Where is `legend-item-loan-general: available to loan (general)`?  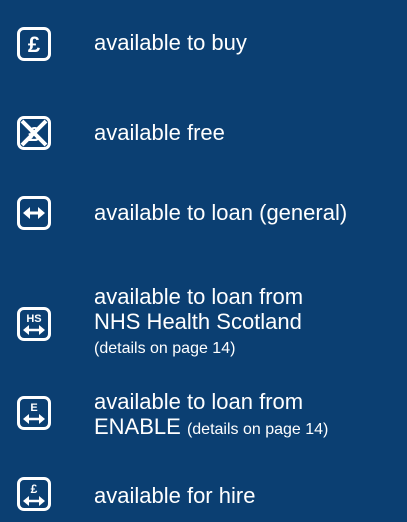
legend-item-loan-general: available to loan (general) is located at coordinates (203, 213).